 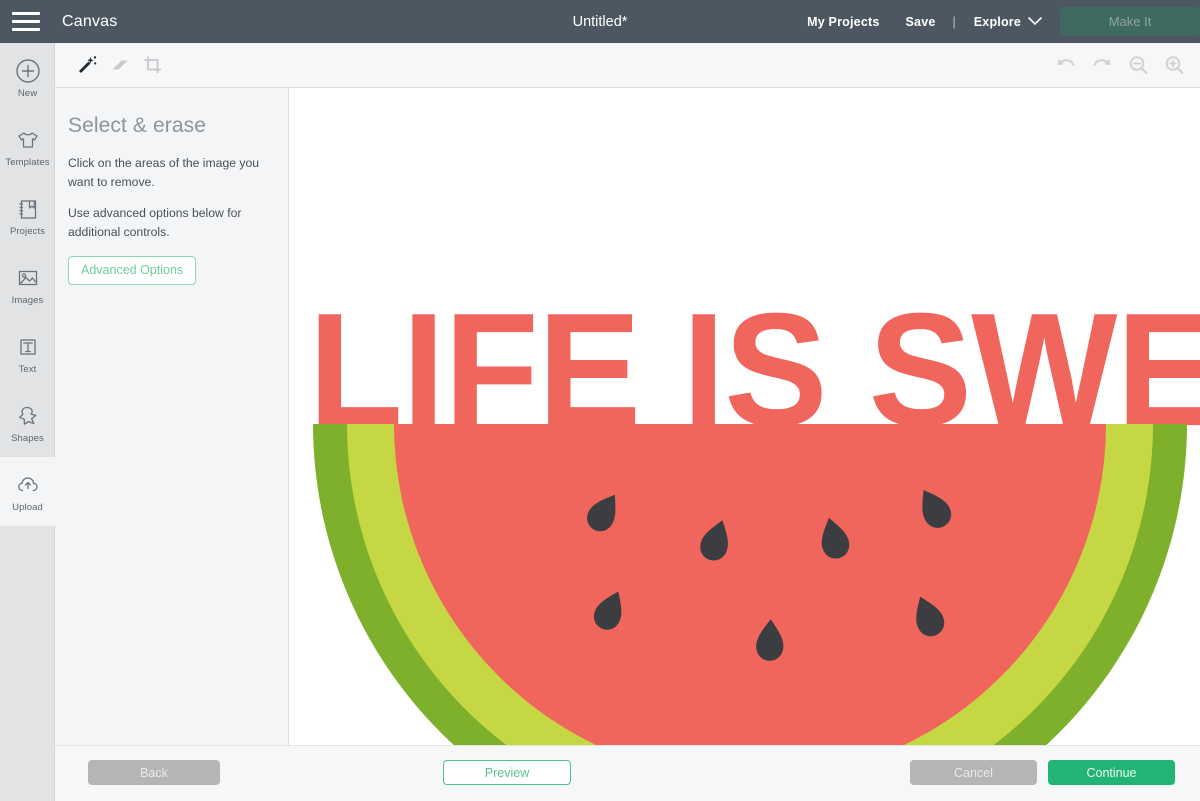 I want to click on text-t-icon, so click(x=27, y=346).